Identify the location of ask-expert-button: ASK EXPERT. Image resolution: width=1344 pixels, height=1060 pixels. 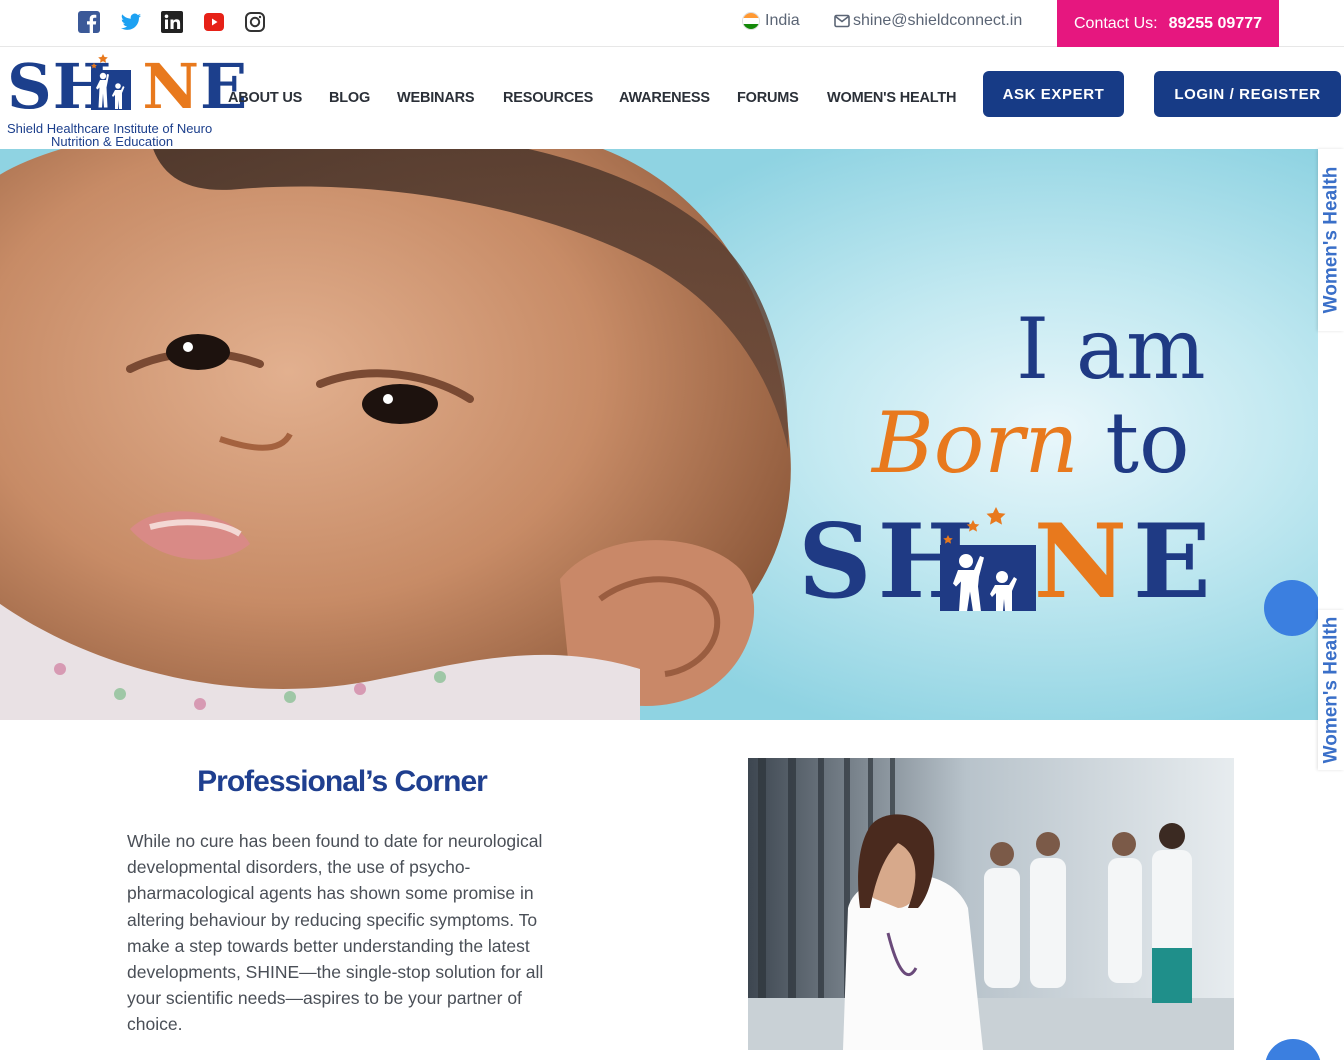
(1053, 94).